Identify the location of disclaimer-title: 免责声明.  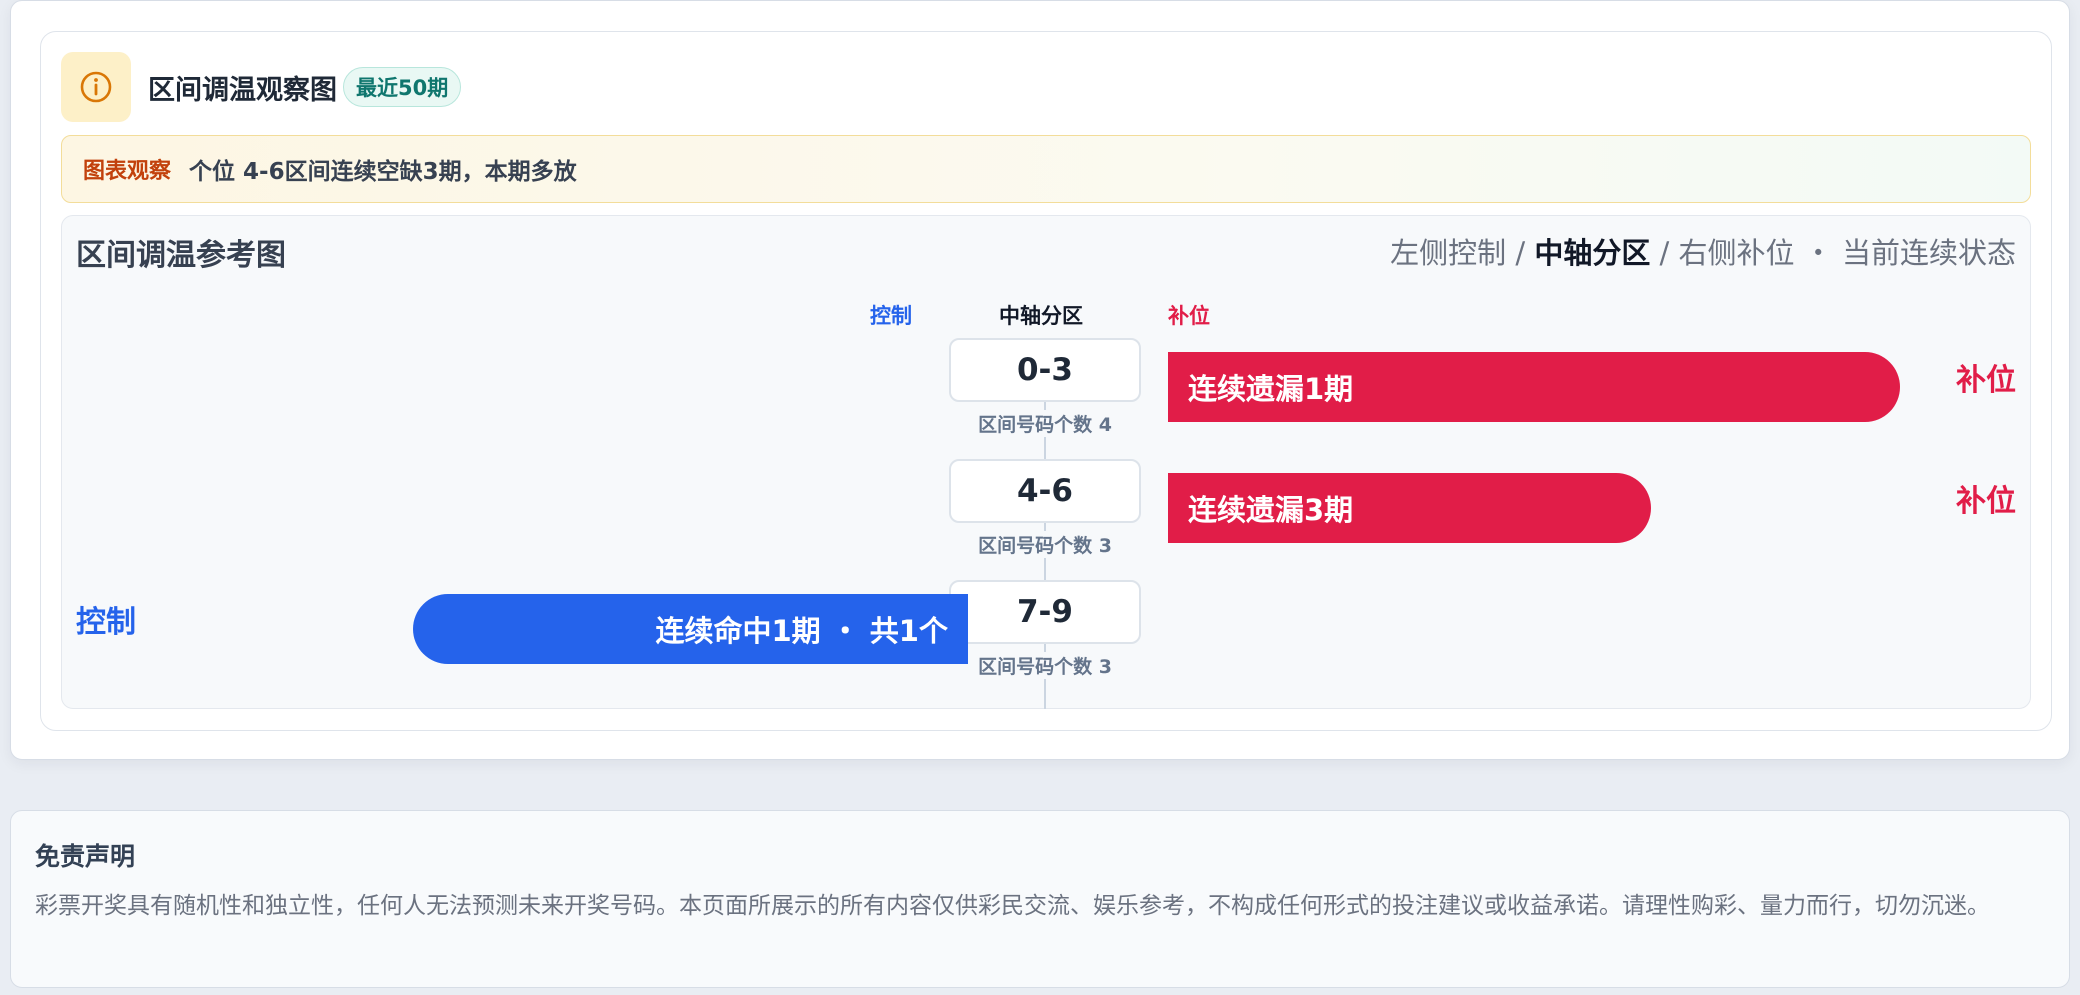
(85, 856).